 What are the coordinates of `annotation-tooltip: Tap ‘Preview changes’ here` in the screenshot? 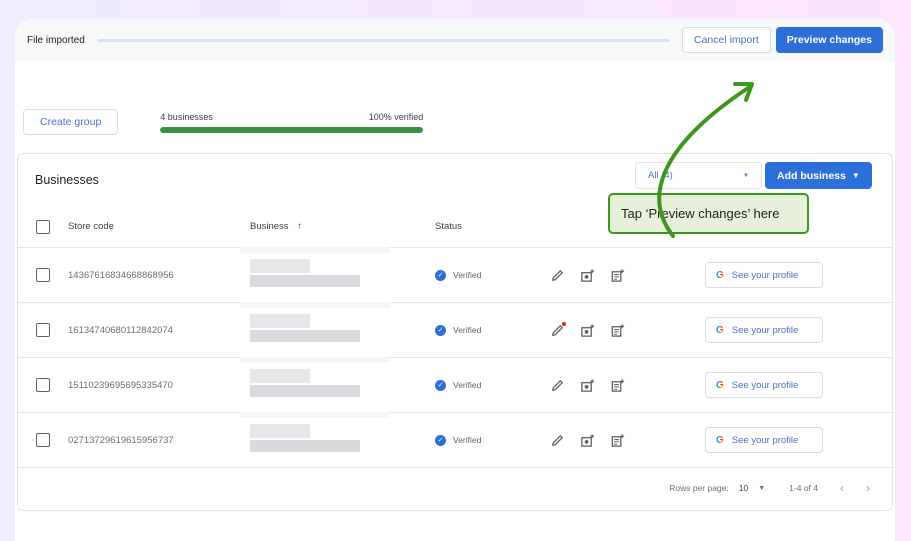 It's located at (708, 213).